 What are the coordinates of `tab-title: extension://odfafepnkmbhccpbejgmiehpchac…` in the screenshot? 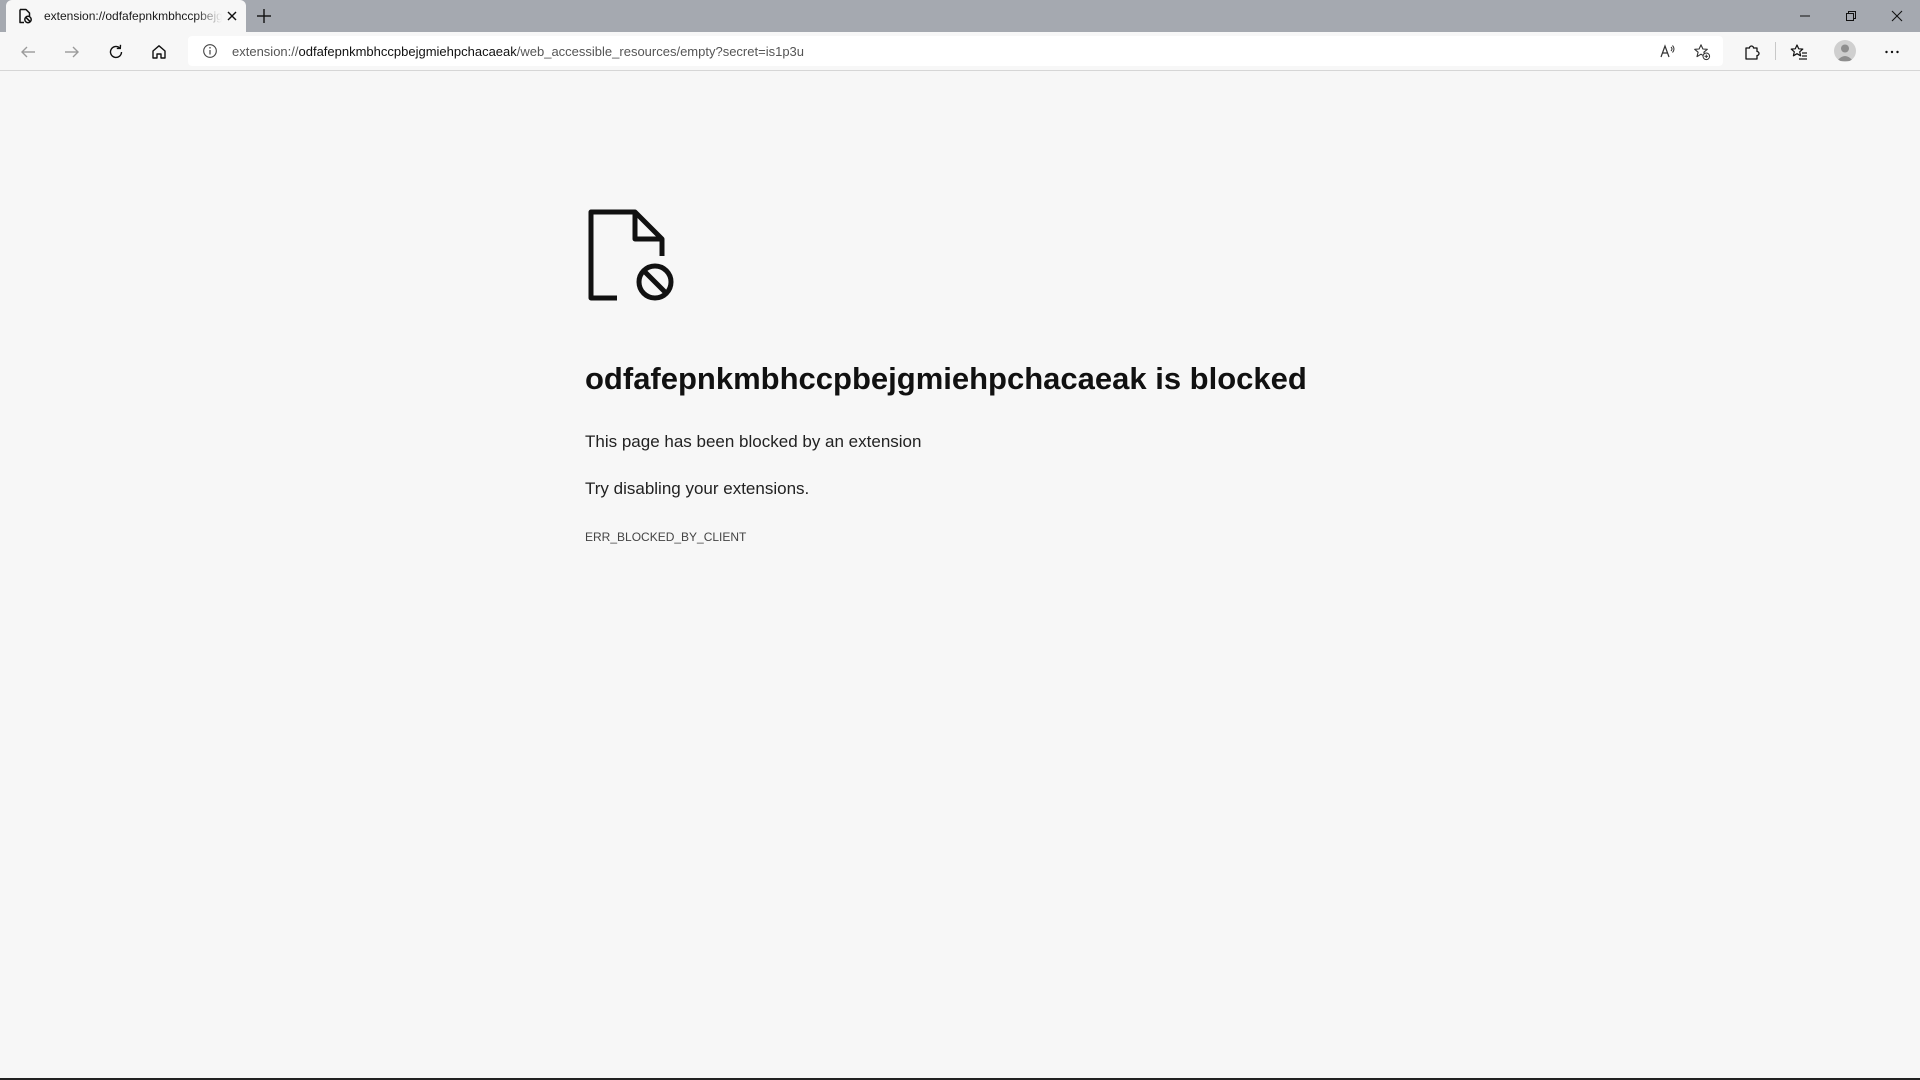 It's located at (133, 16).